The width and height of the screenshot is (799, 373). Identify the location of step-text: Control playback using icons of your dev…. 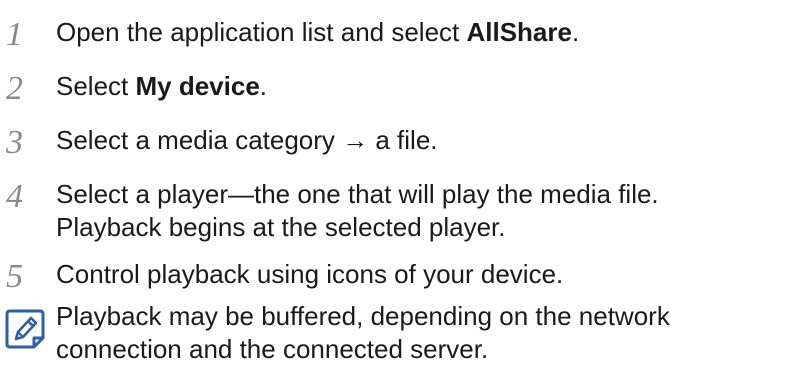
(310, 274).